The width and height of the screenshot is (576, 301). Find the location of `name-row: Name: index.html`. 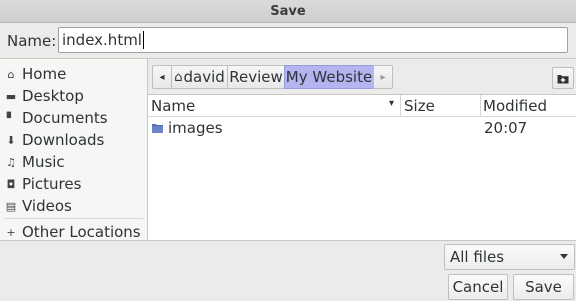

name-row: Name: index.html is located at coordinates (288, 40).